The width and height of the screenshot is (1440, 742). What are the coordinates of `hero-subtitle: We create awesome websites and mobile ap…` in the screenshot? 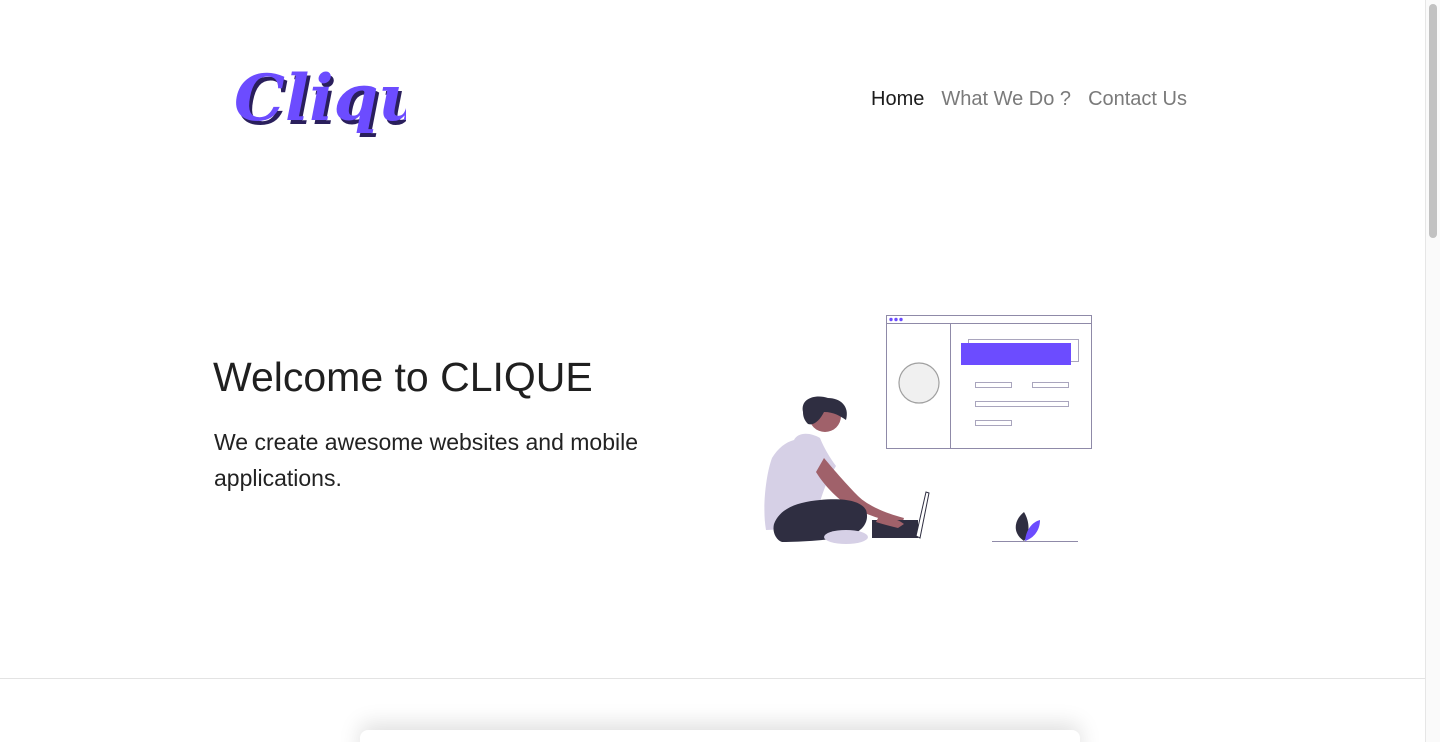 It's located at (426, 460).